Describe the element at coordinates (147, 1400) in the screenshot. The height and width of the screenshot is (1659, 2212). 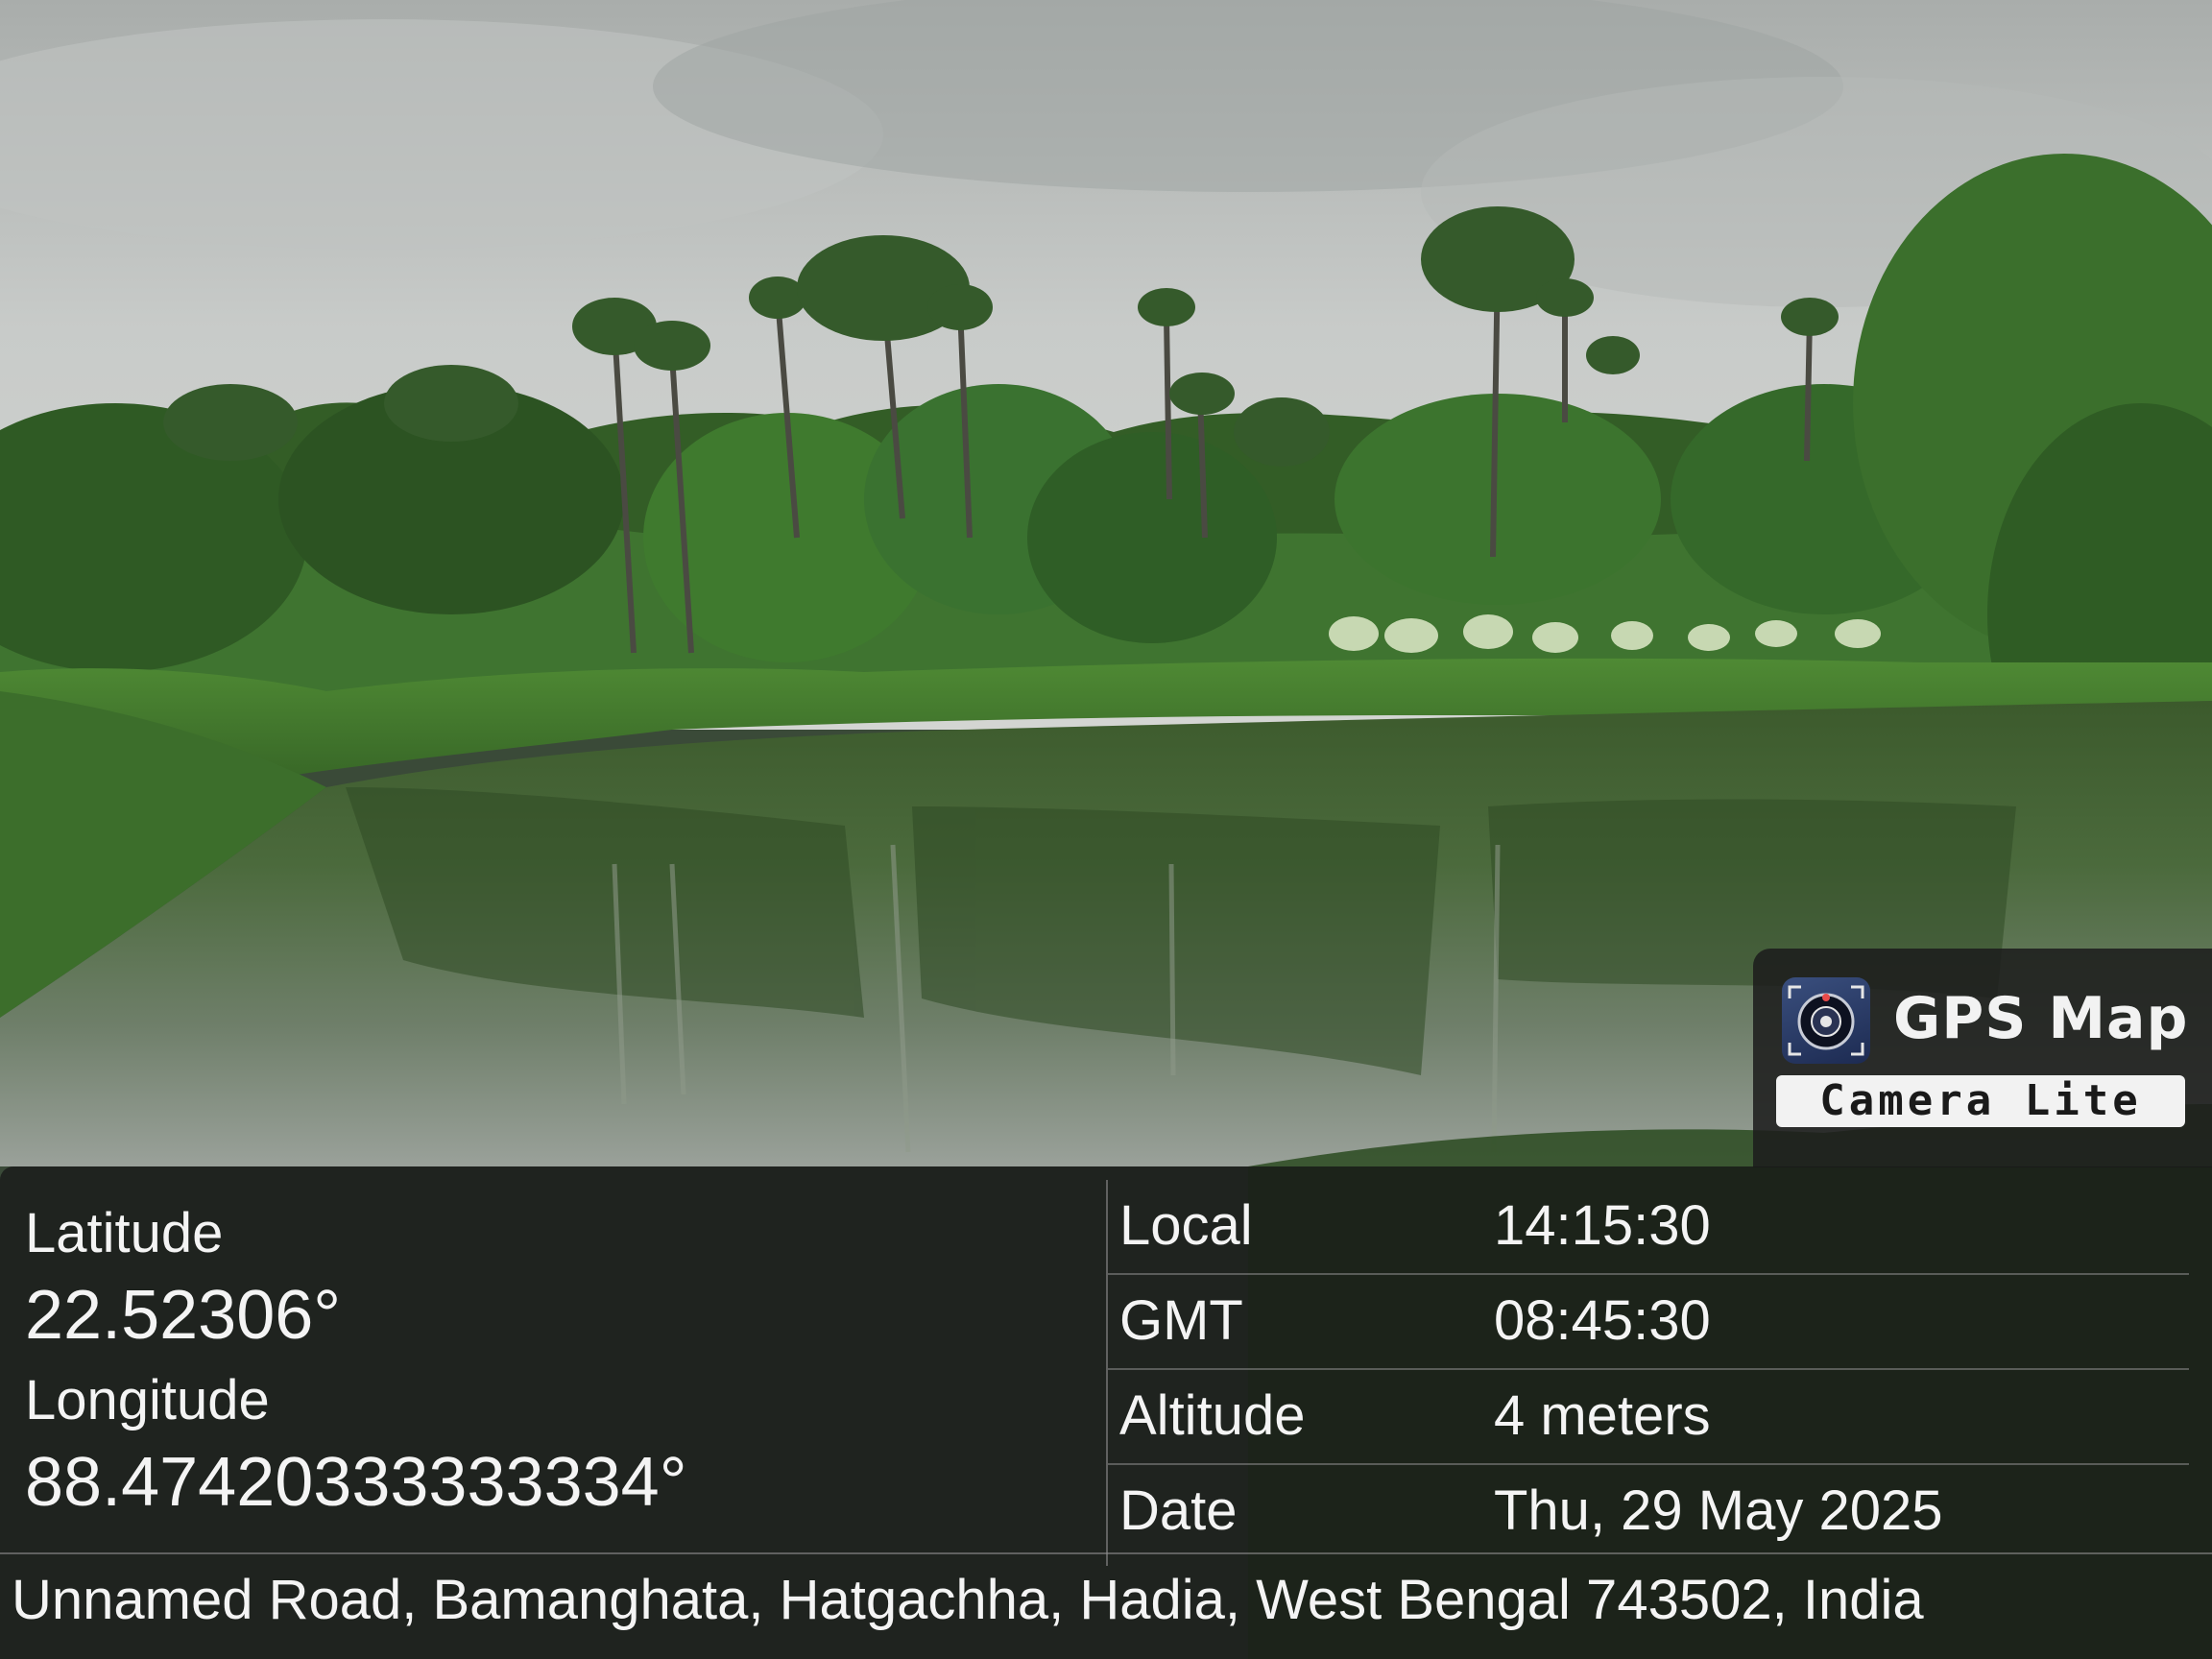
I see `longitude-label: Longitude` at that location.